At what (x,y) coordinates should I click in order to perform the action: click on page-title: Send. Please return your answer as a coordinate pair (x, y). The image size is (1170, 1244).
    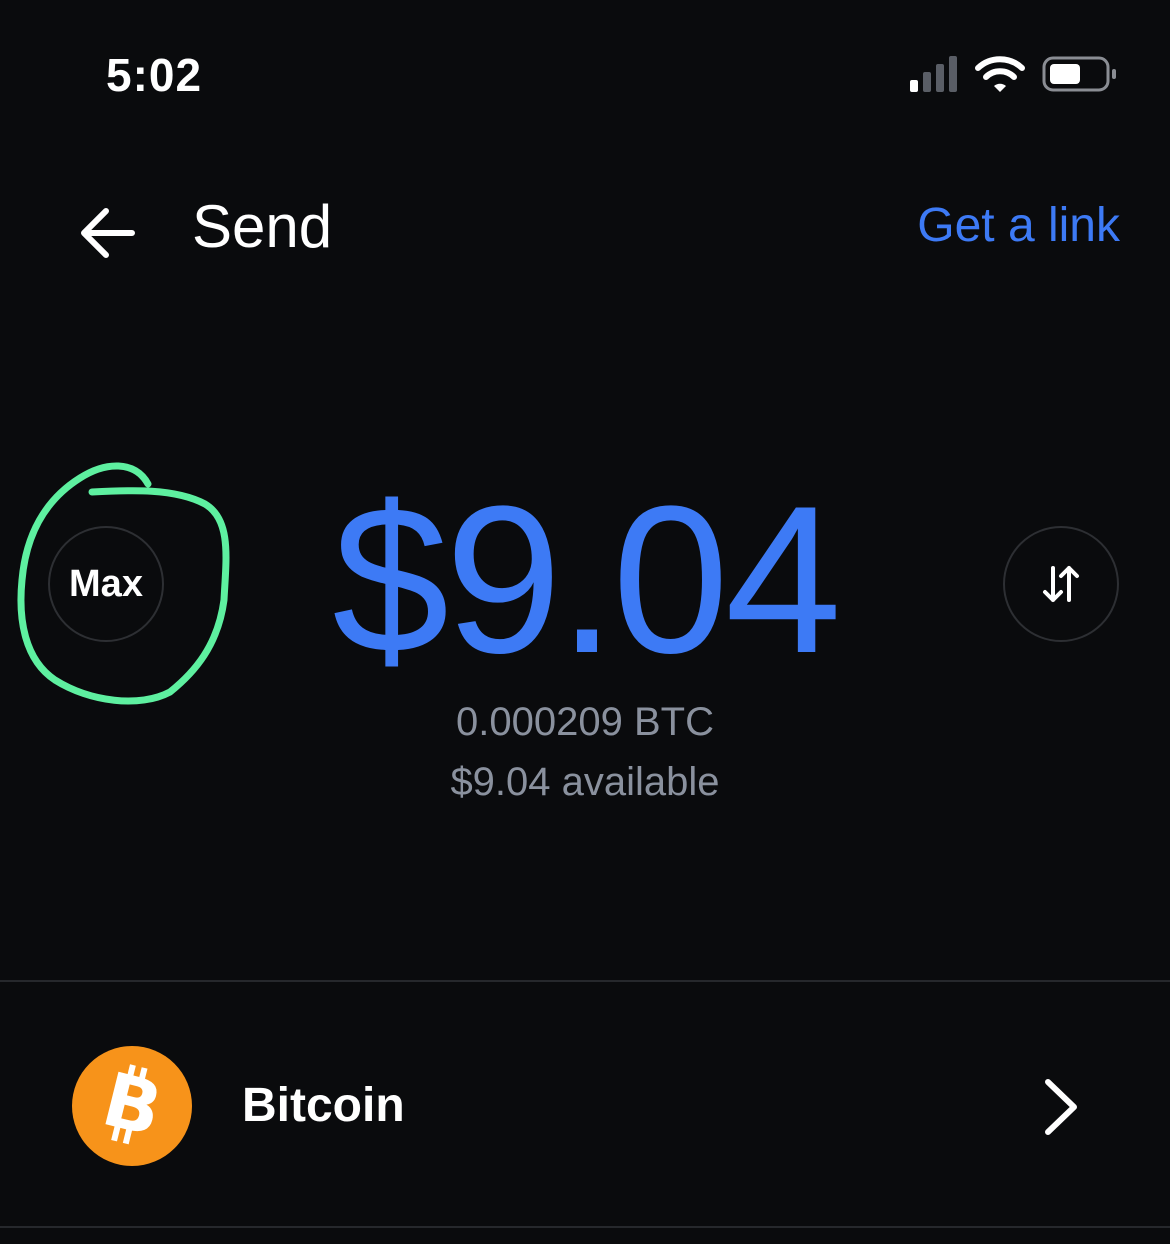
    Looking at the image, I should click on (262, 226).